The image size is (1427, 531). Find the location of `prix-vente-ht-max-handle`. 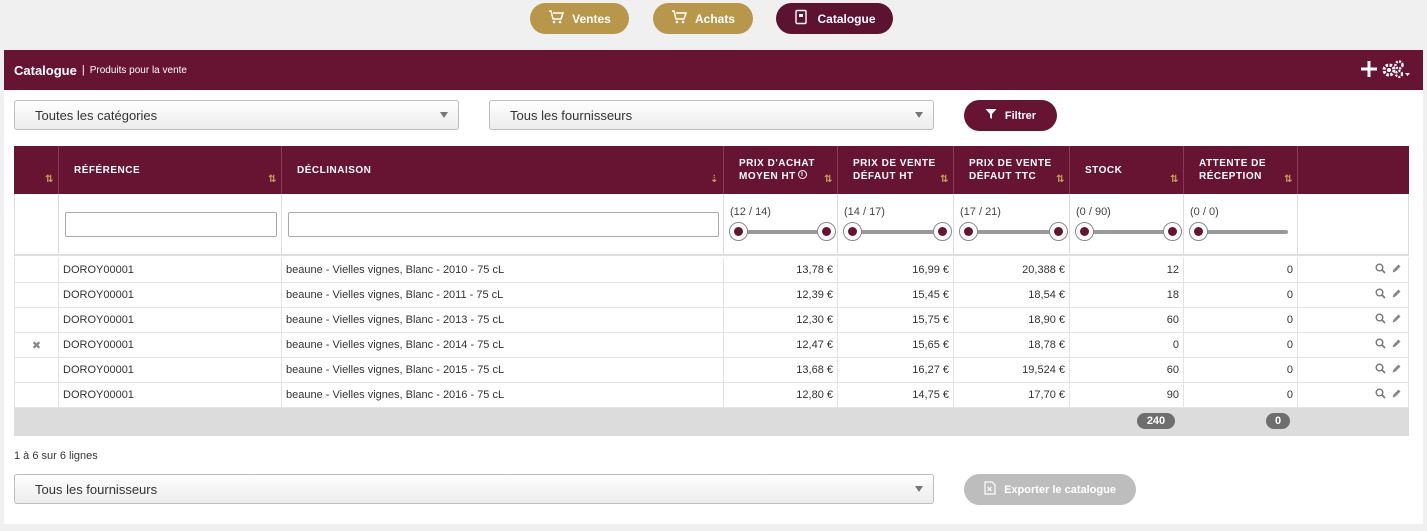

prix-vente-ht-max-handle is located at coordinates (942, 231).